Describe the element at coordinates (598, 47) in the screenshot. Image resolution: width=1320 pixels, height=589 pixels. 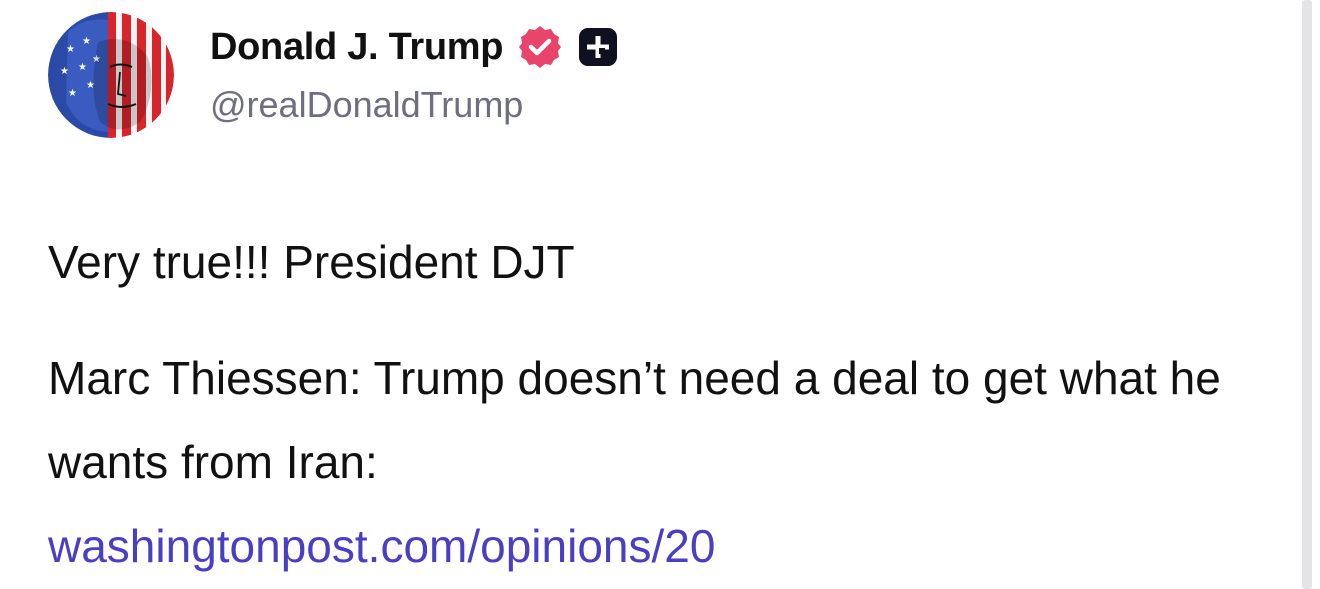
I see `plus-badge-icon` at that location.